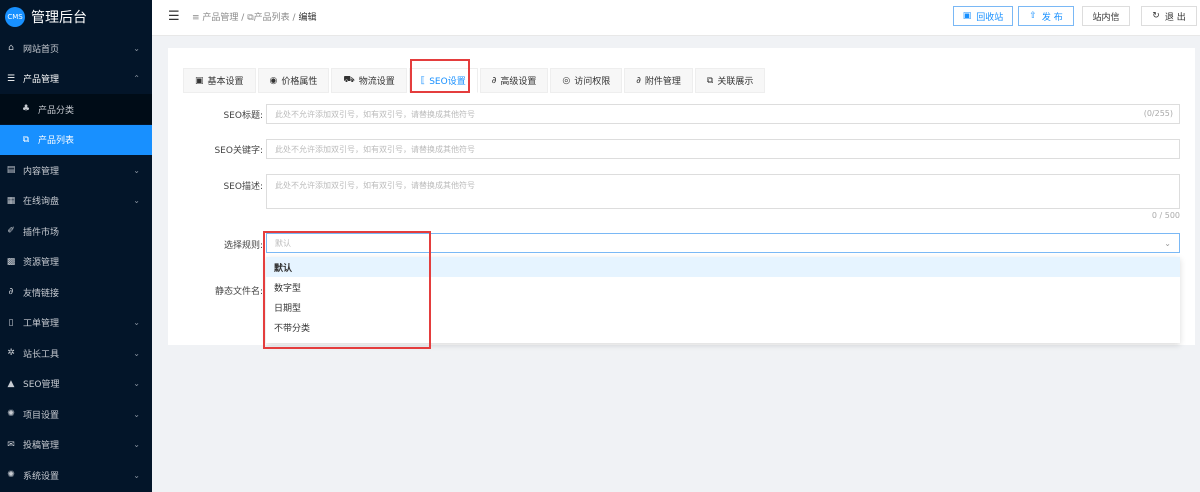  What do you see at coordinates (518, 82) in the screenshot?
I see `tab-label: 高级设置` at bounding box center [518, 82].